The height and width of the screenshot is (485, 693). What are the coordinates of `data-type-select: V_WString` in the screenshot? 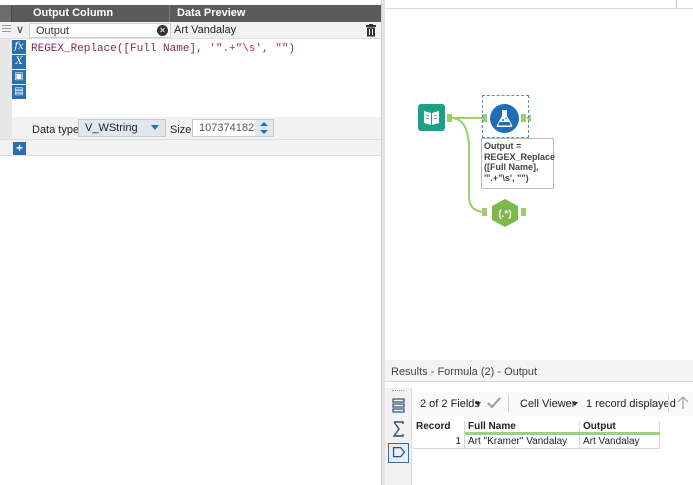 It's located at (122, 128).